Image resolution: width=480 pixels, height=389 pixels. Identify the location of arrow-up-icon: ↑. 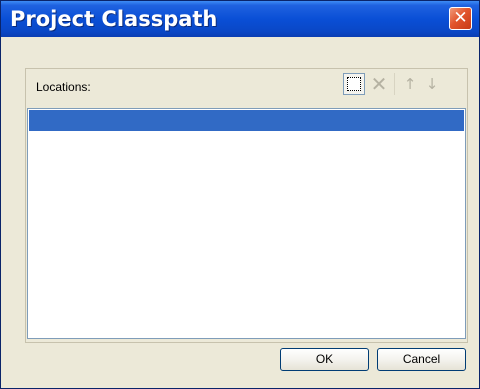
(410, 84).